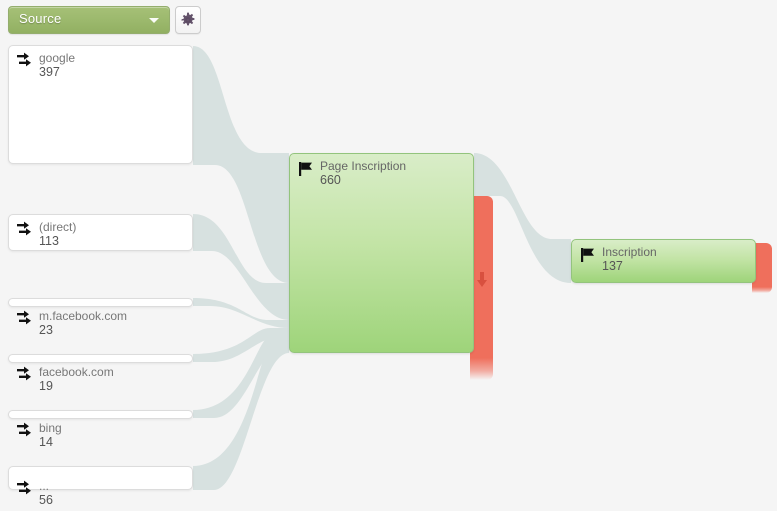  What do you see at coordinates (76, 372) in the screenshot?
I see `node-label: facebook.com` at bounding box center [76, 372].